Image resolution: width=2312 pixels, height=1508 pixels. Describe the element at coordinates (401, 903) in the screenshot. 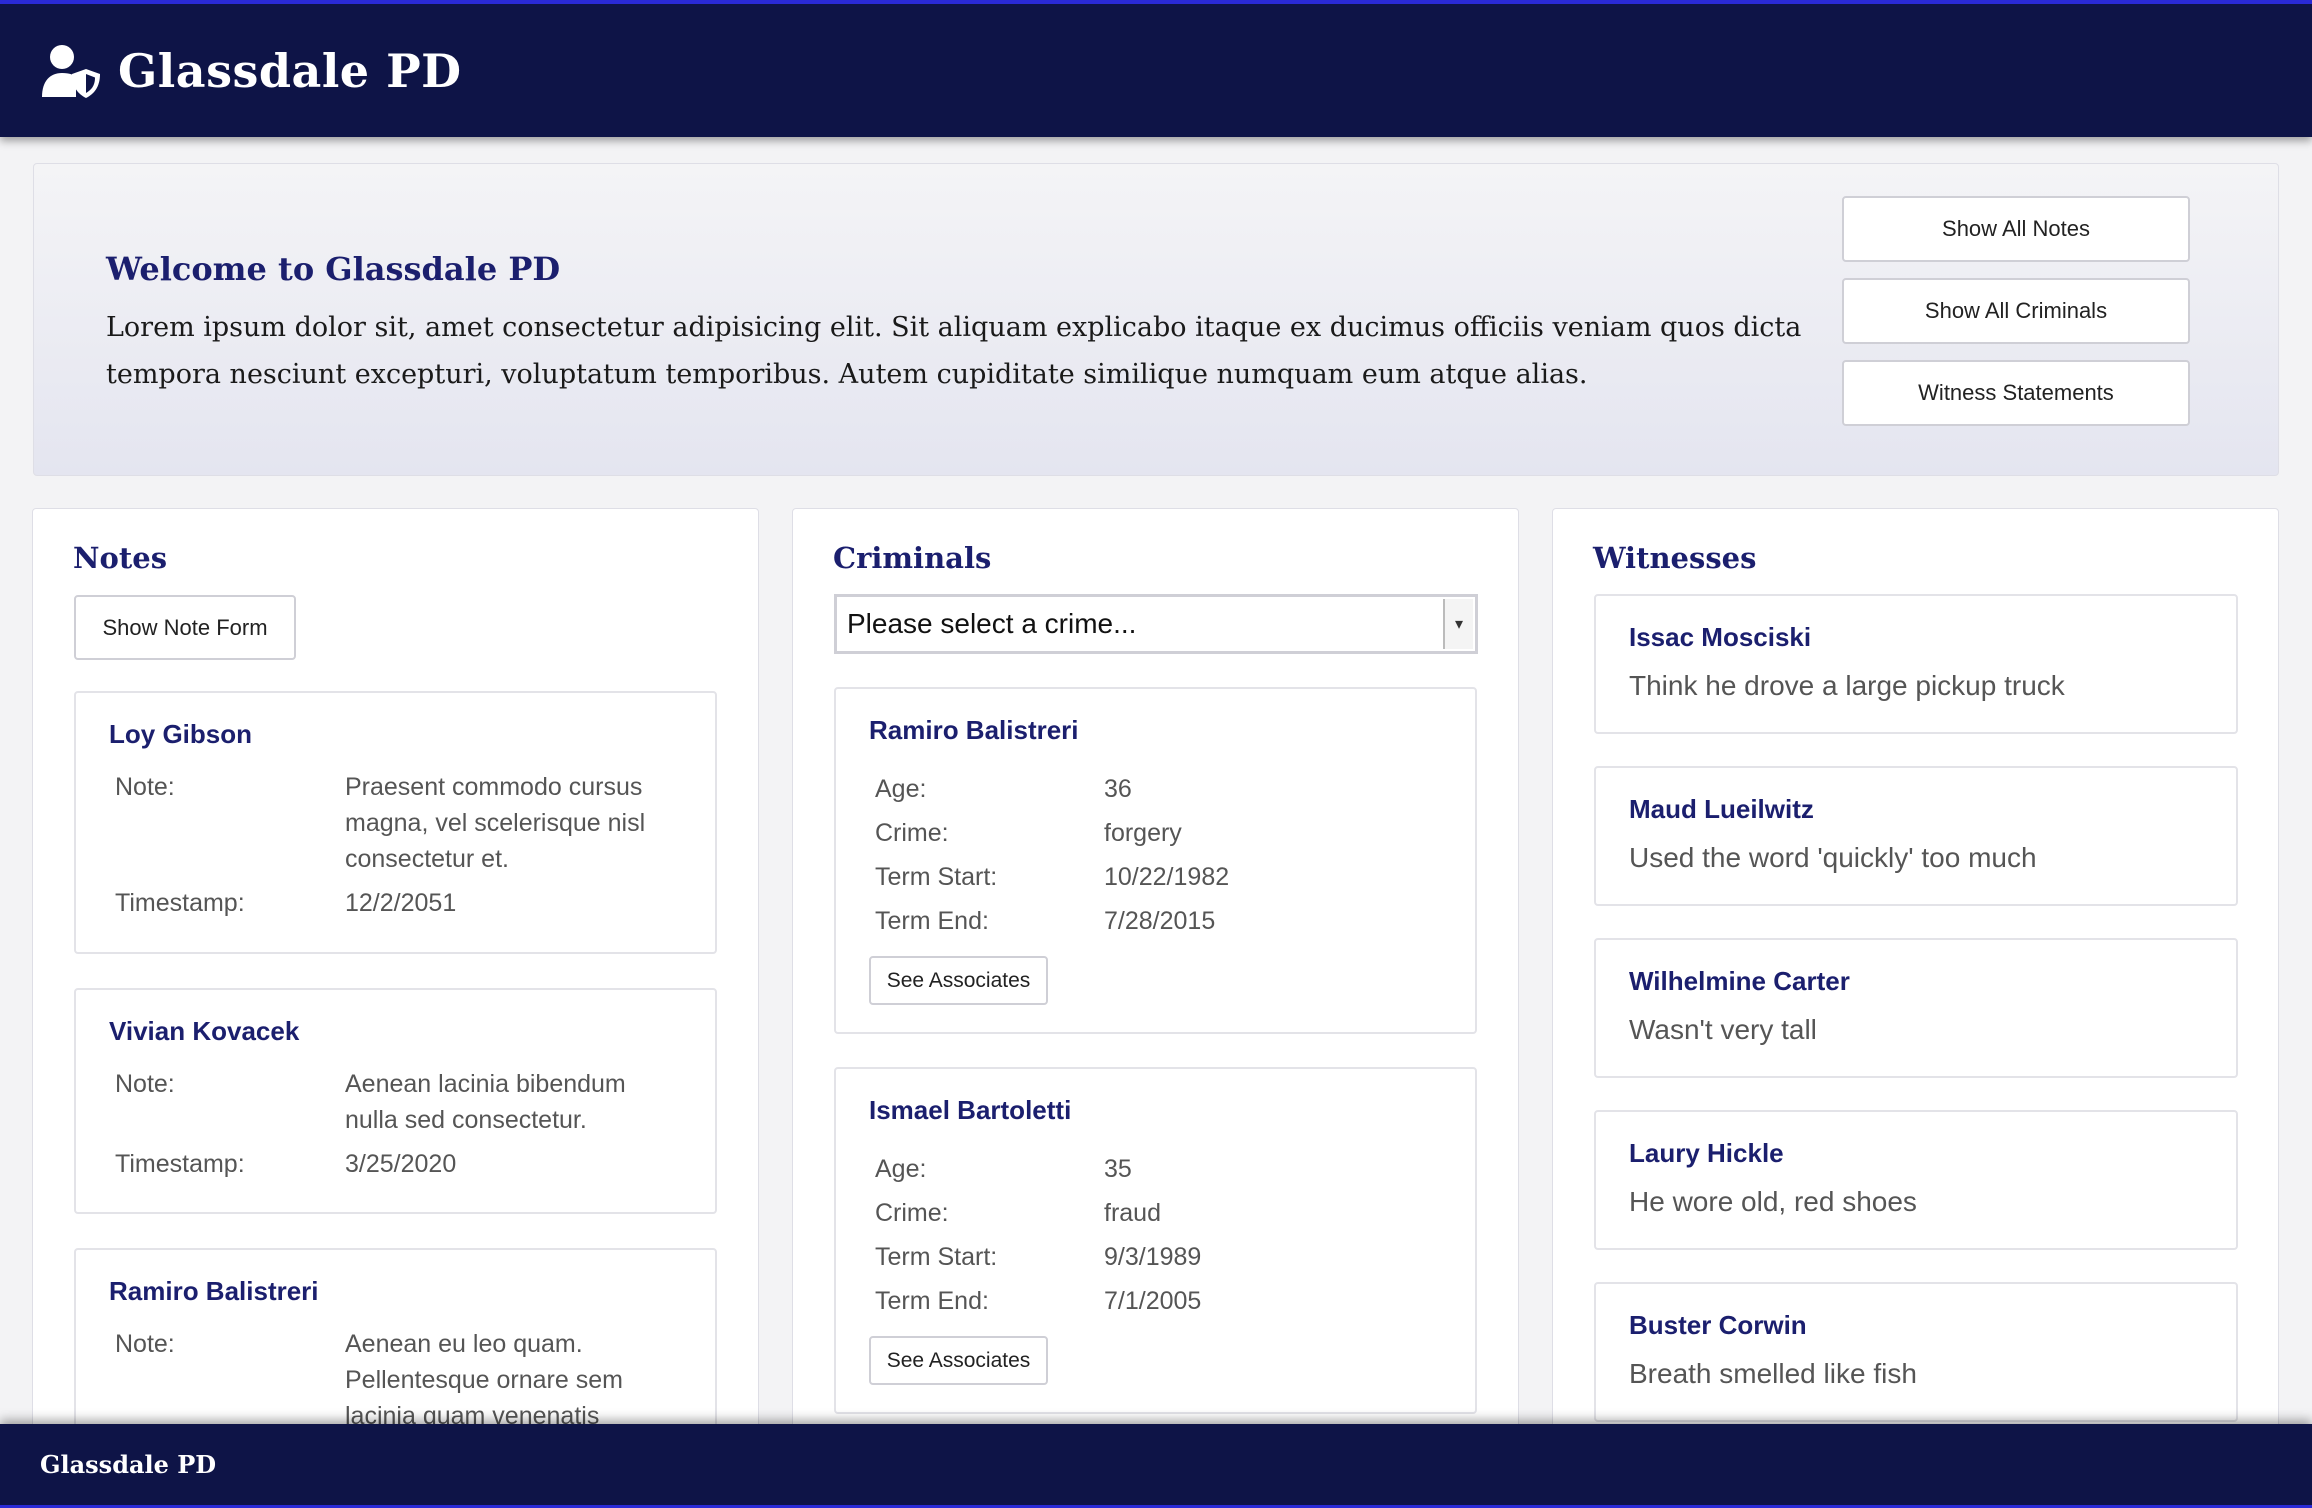

I see `note-timestamp: 12/2/2051` at that location.